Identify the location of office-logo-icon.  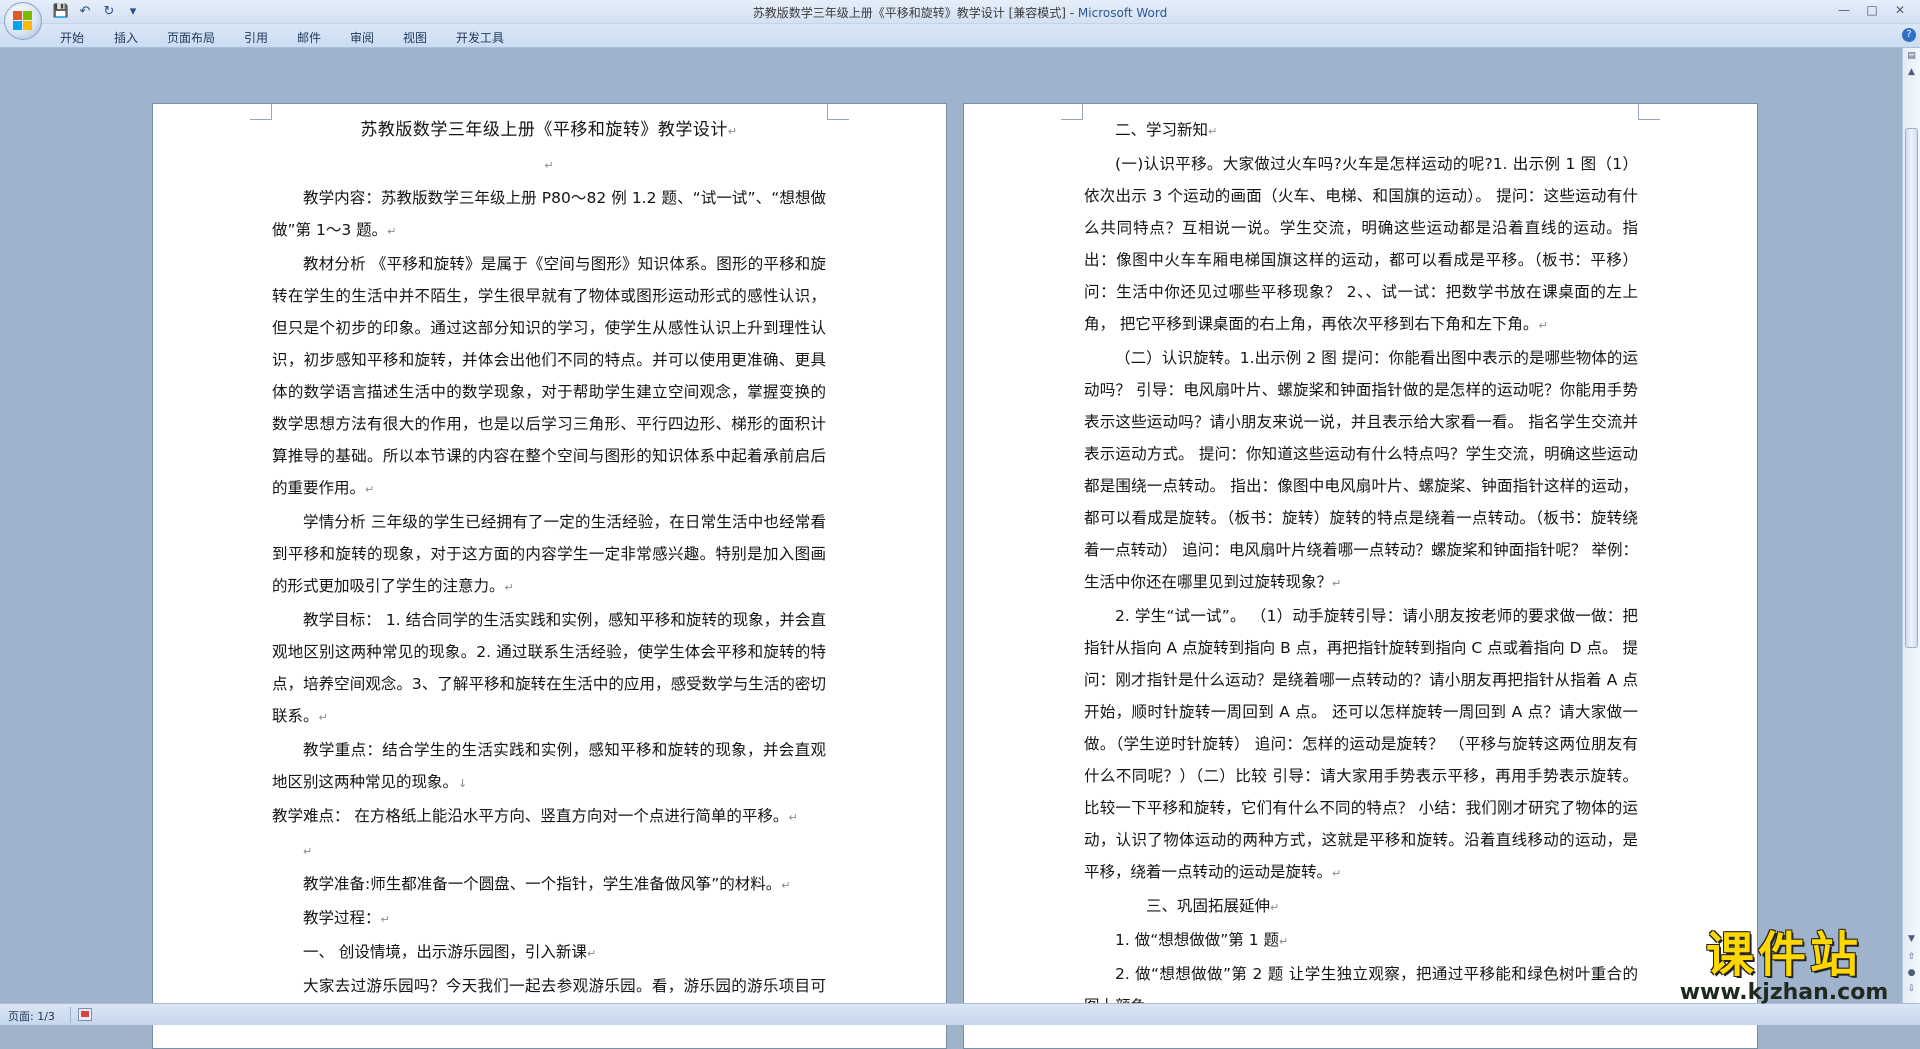
(23, 21).